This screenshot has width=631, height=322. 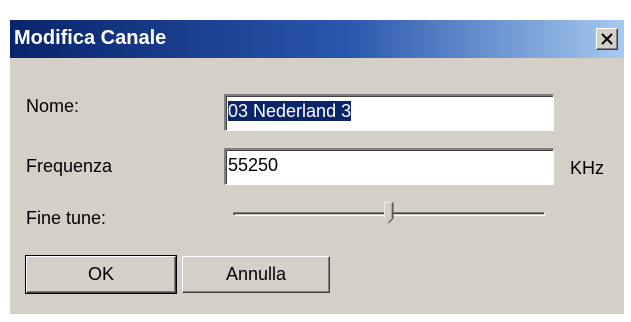 I want to click on cancel-button: Annulla, so click(x=256, y=274).